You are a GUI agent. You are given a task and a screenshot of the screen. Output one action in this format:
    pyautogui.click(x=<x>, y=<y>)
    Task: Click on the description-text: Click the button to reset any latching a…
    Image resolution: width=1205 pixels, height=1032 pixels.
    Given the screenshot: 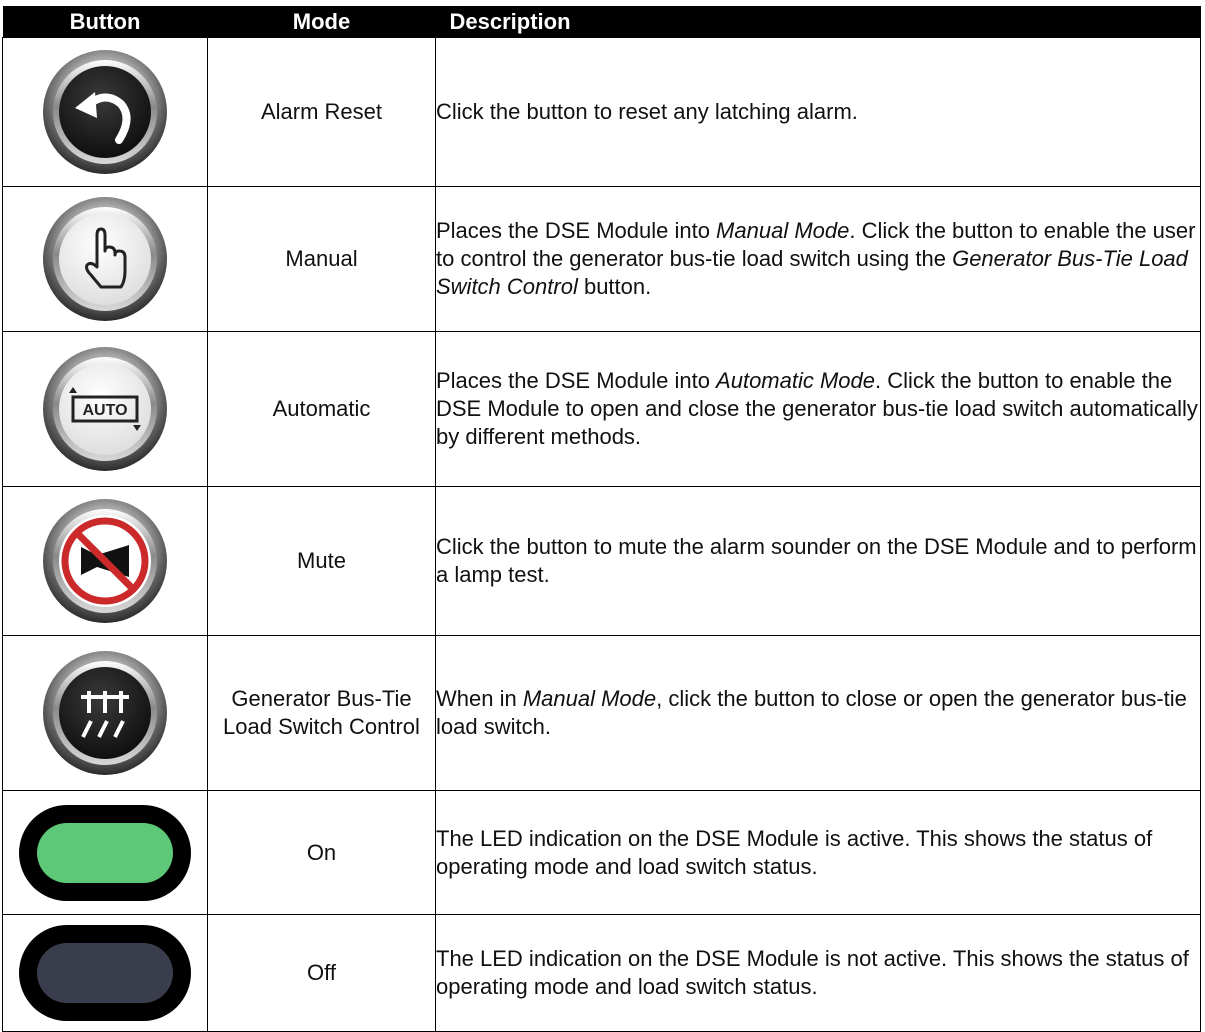 What is the action you would take?
    pyautogui.click(x=647, y=111)
    